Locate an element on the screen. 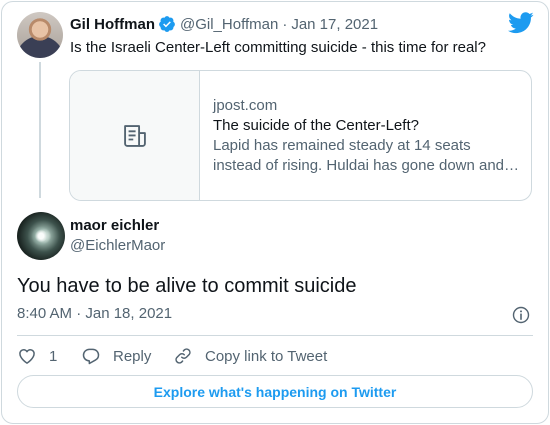 This screenshot has width=550, height=425. avatar-gil-hoffman is located at coordinates (40, 35).